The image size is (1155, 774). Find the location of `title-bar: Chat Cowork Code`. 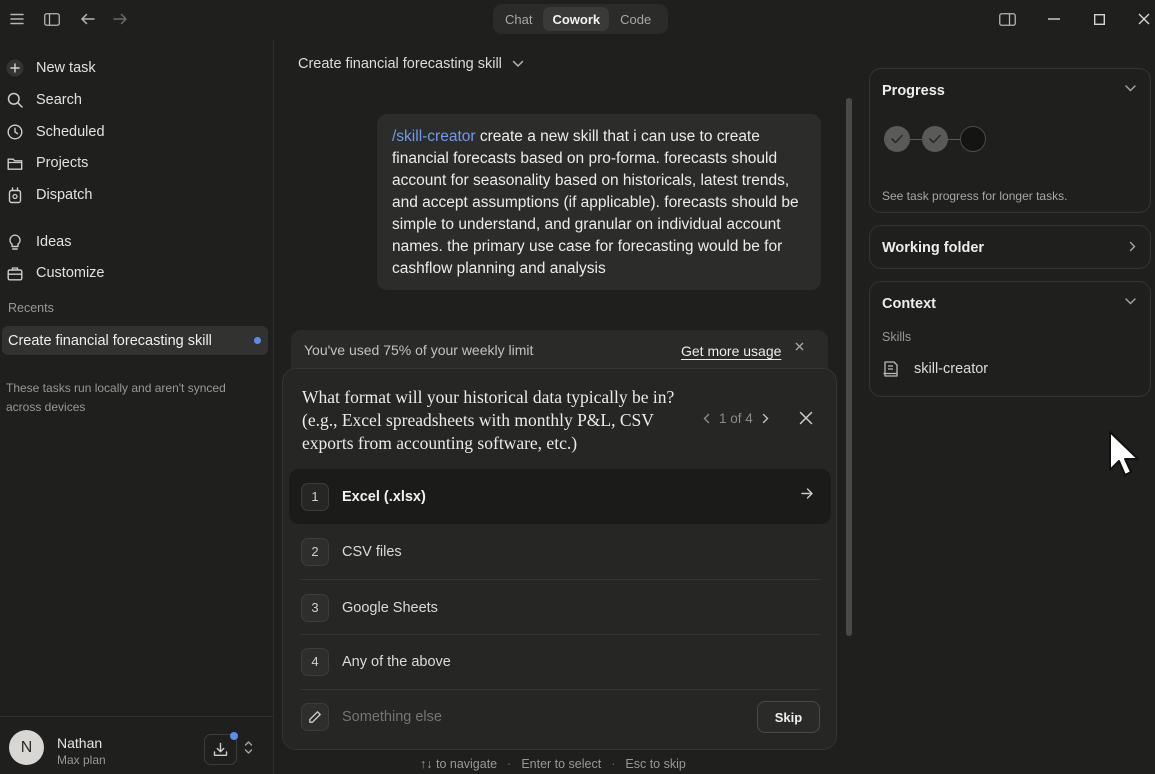

title-bar: Chat Cowork Code is located at coordinates (577, 20).